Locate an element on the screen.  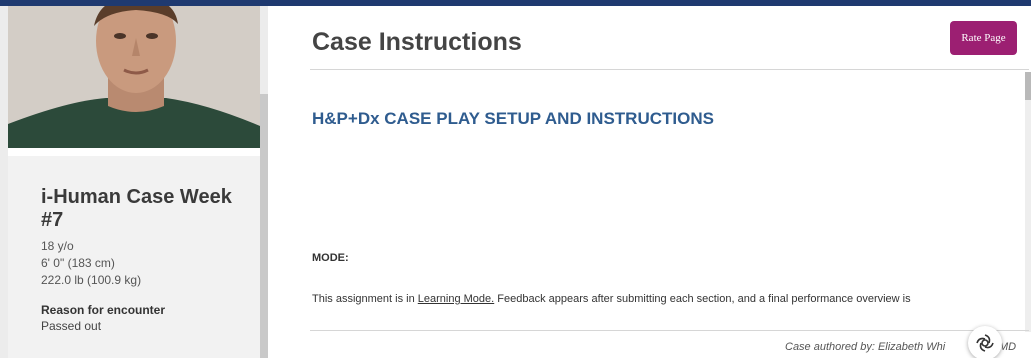
patient-height: 6' 0" (183 cm) is located at coordinates (78, 263).